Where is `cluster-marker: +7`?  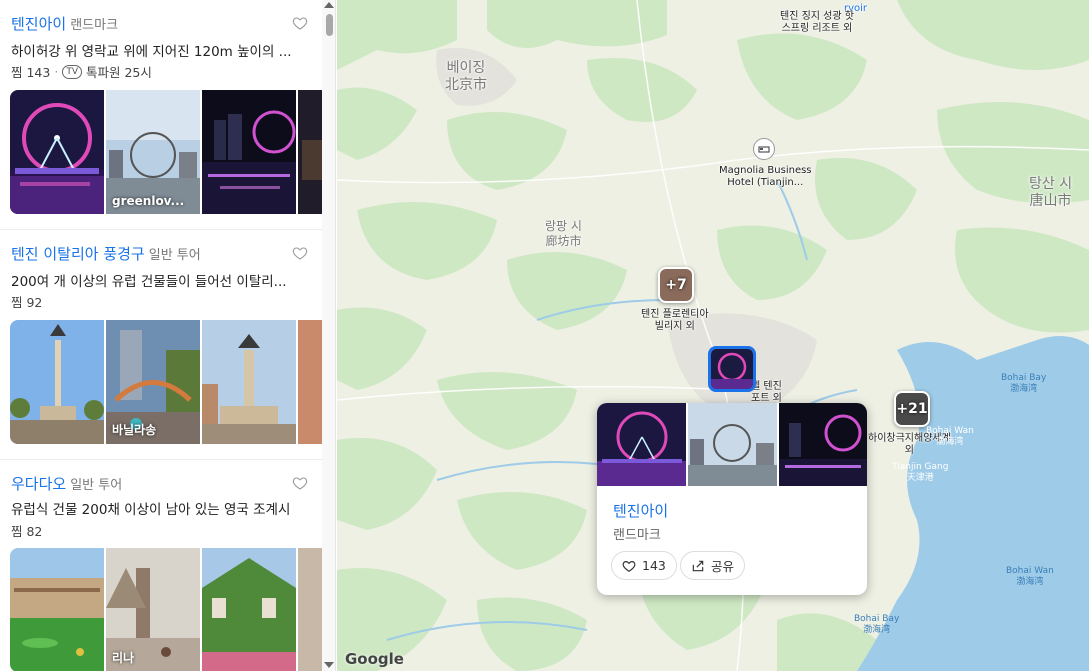 cluster-marker: +7 is located at coordinates (676, 285).